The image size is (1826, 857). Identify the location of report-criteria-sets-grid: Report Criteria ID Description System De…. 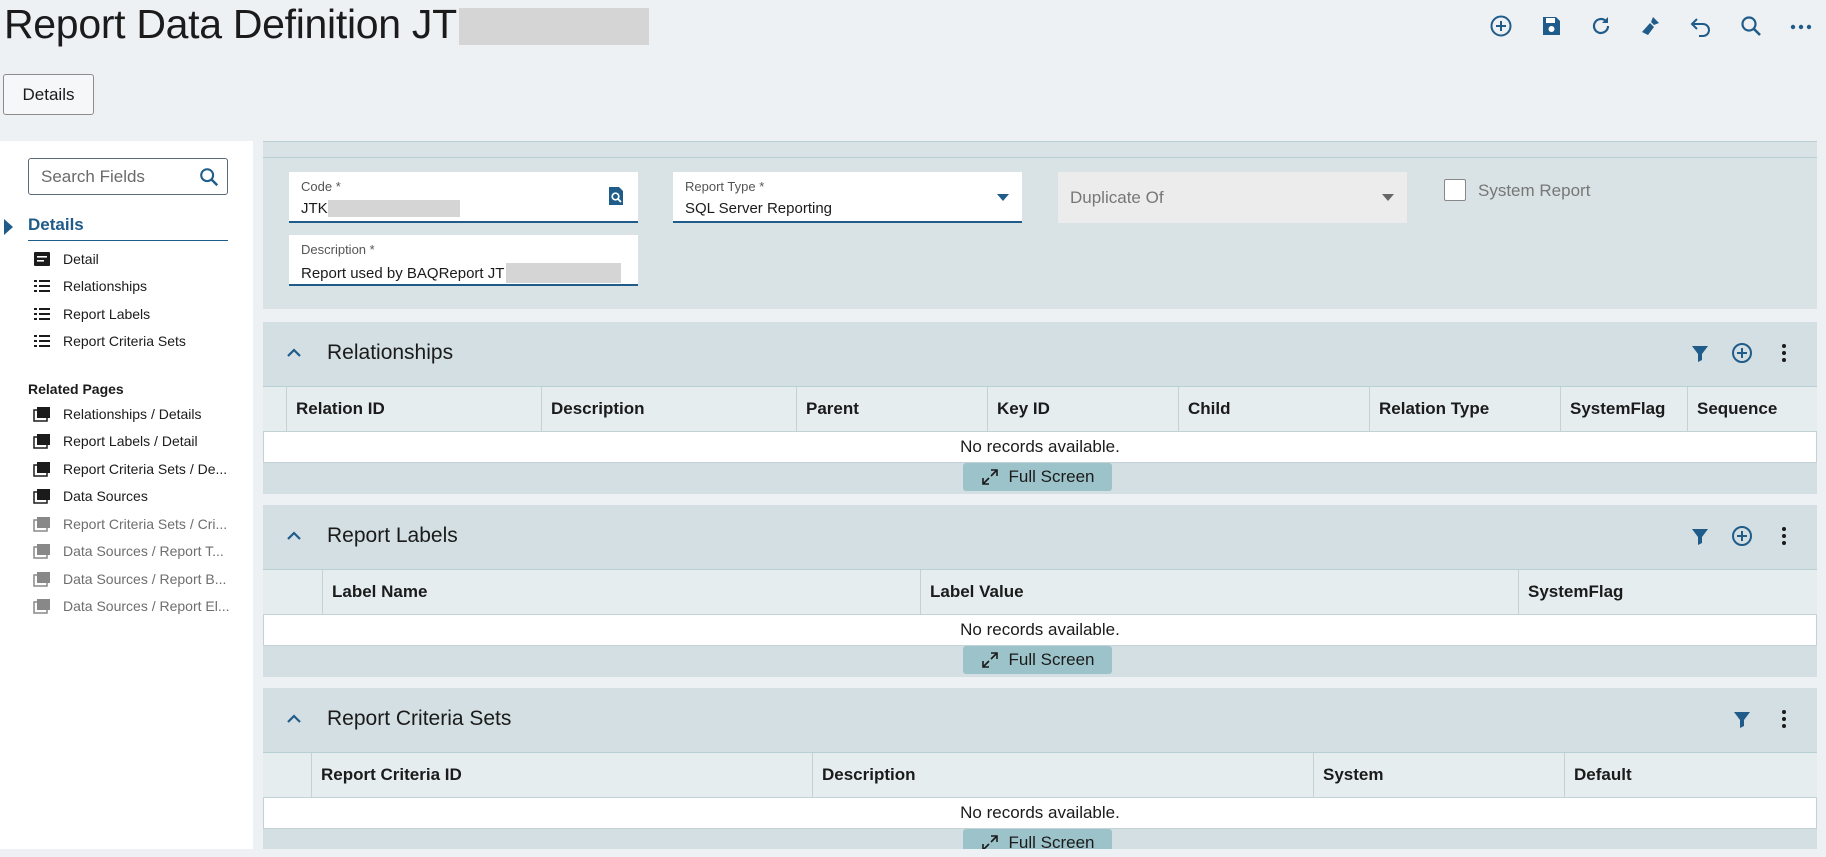
(1040, 790).